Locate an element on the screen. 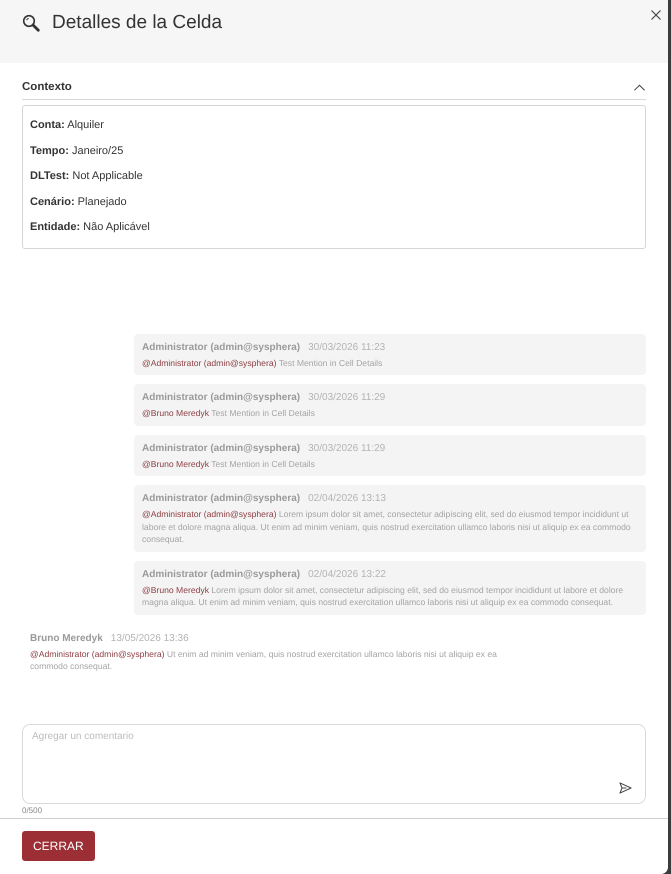  context-field: Conta: Alquiler is located at coordinates (334, 125).